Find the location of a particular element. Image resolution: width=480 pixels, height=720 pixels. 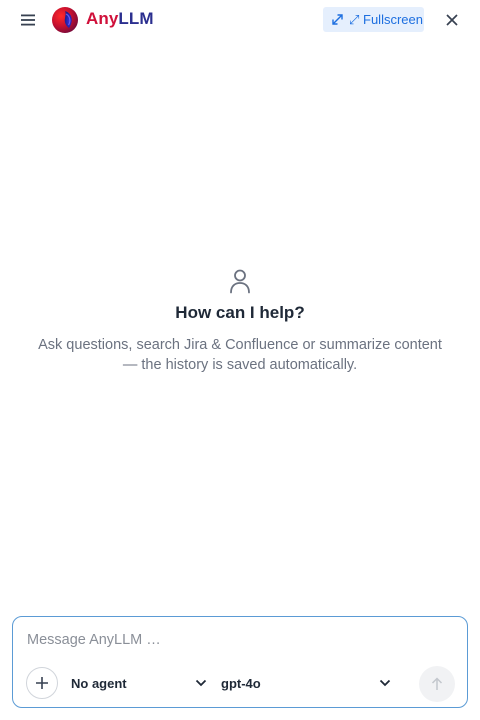

fullscreen-label: ⤢ Fullscreen is located at coordinates (386, 19).